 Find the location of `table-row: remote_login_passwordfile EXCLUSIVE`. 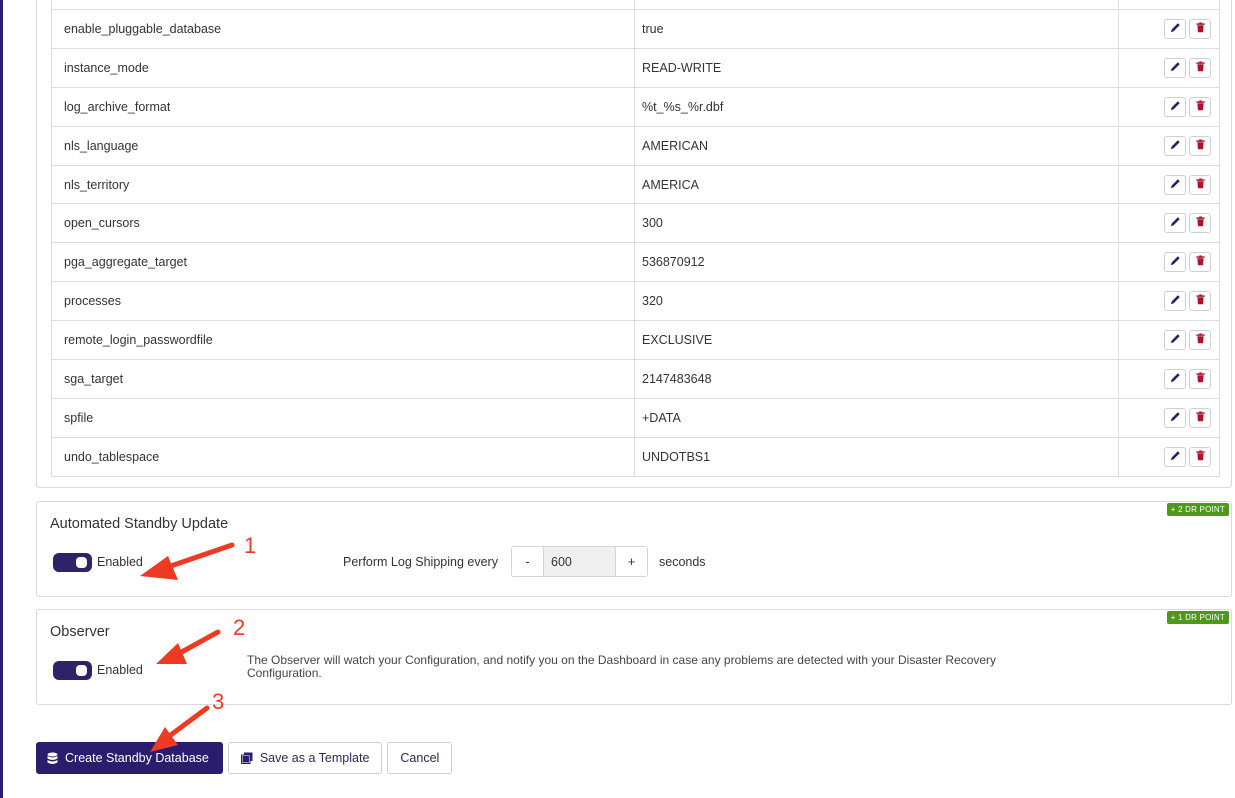

table-row: remote_login_passwordfile EXCLUSIVE is located at coordinates (635, 340).